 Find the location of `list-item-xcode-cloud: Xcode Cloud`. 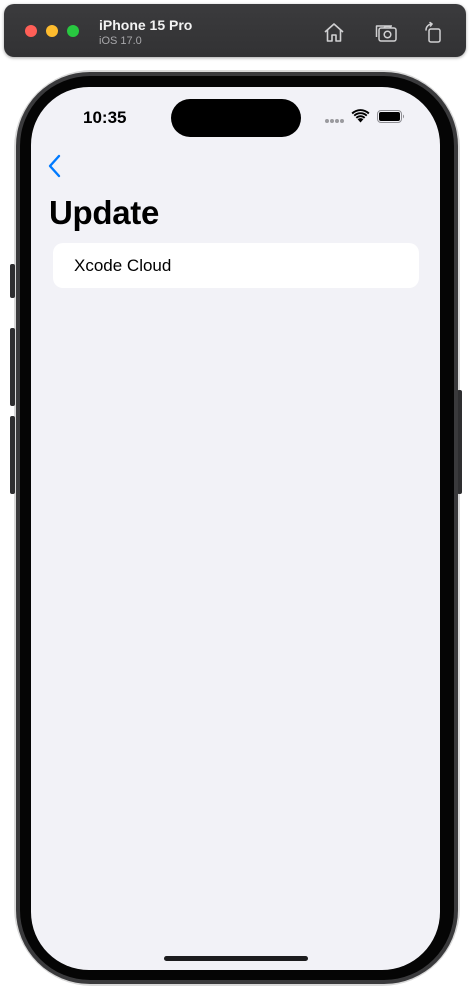

list-item-xcode-cloud: Xcode Cloud is located at coordinates (236, 265).